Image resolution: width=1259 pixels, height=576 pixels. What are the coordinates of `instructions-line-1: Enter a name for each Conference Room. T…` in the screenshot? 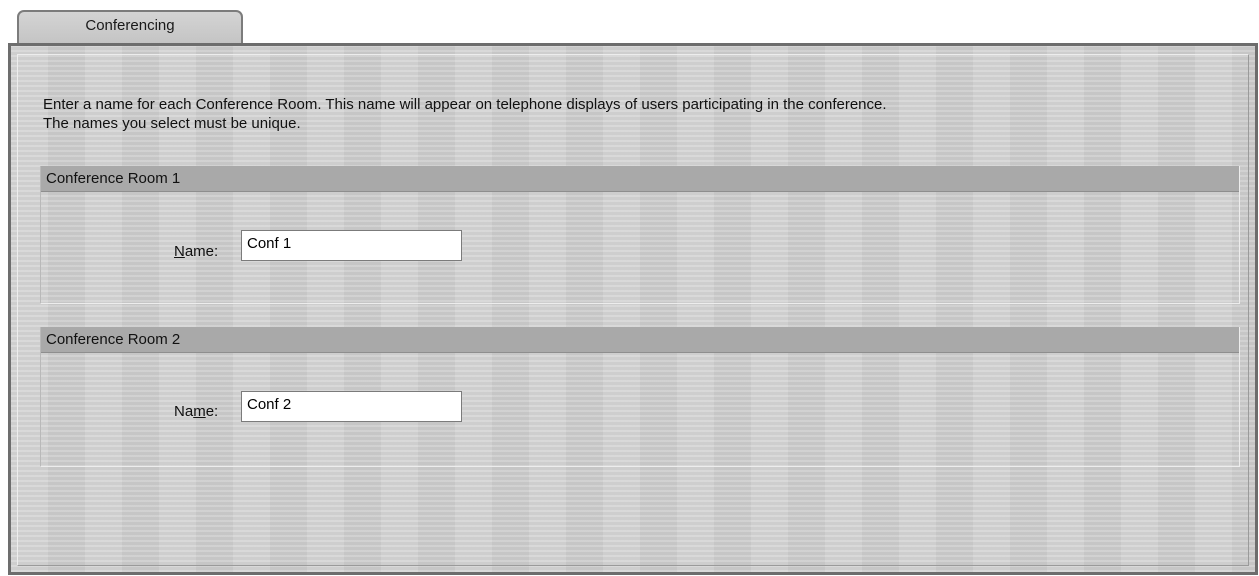 It's located at (465, 104).